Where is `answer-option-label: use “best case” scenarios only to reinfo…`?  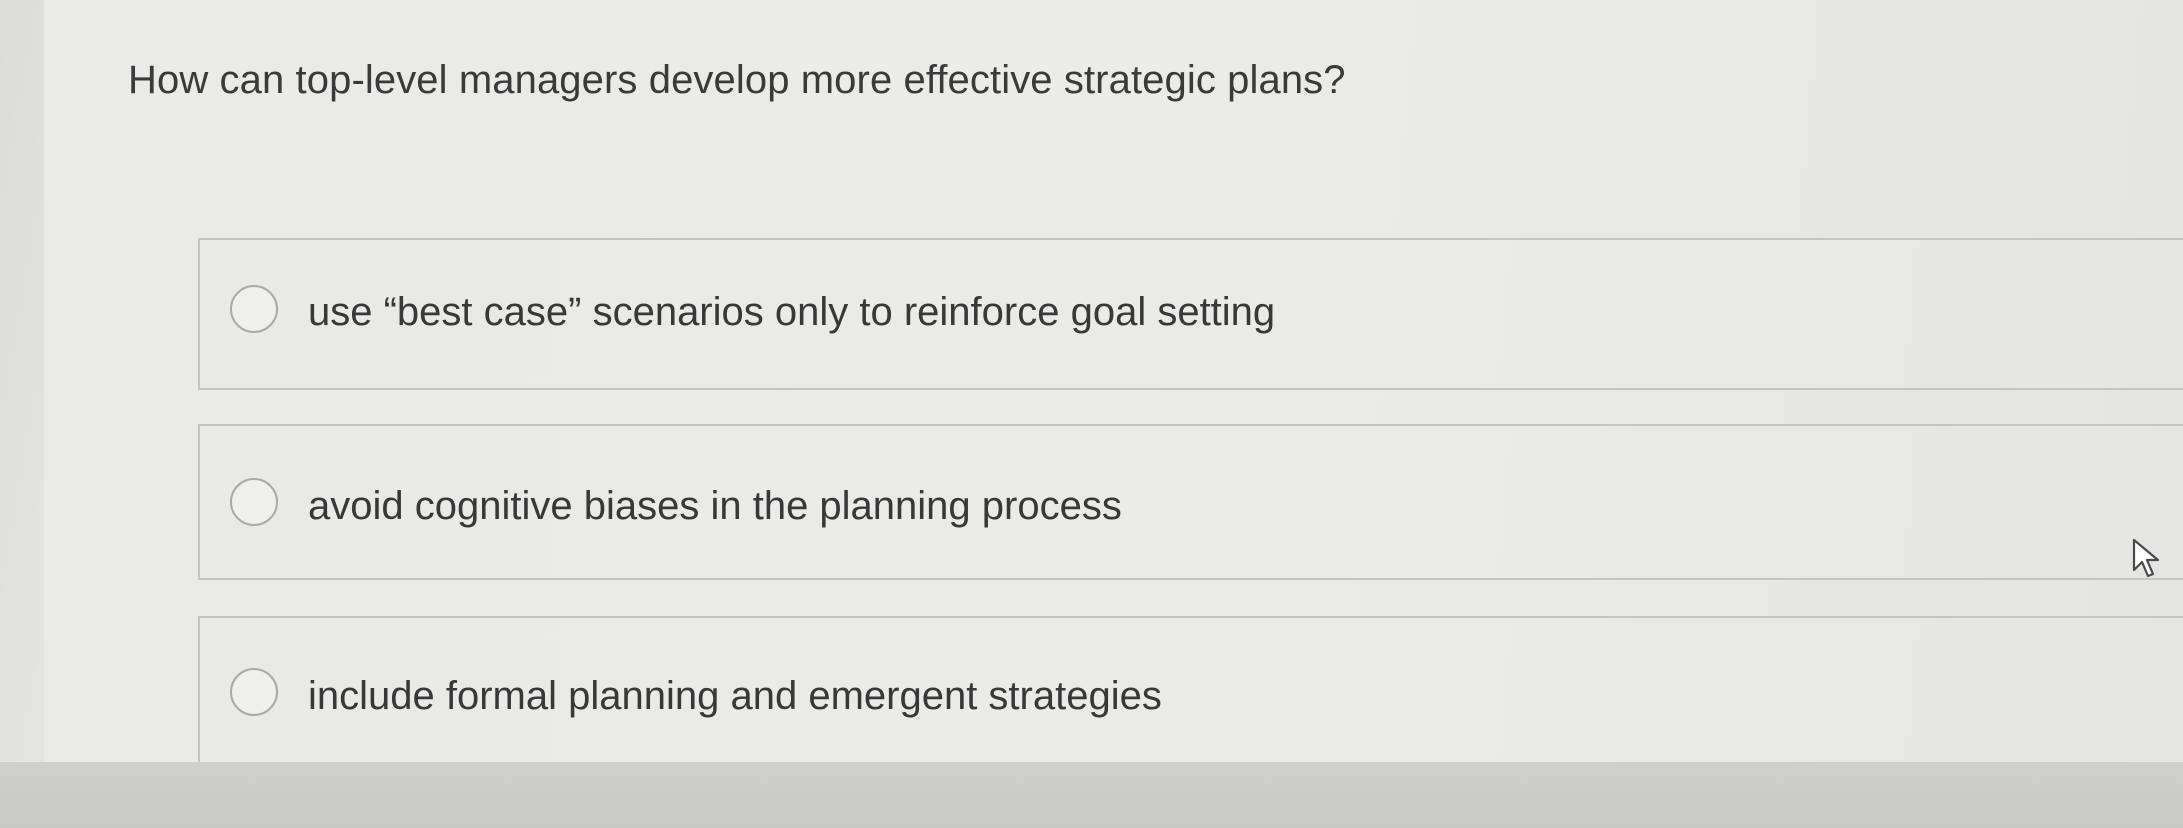
answer-option-label: use “best case” scenarios only to reinfo… is located at coordinates (792, 312).